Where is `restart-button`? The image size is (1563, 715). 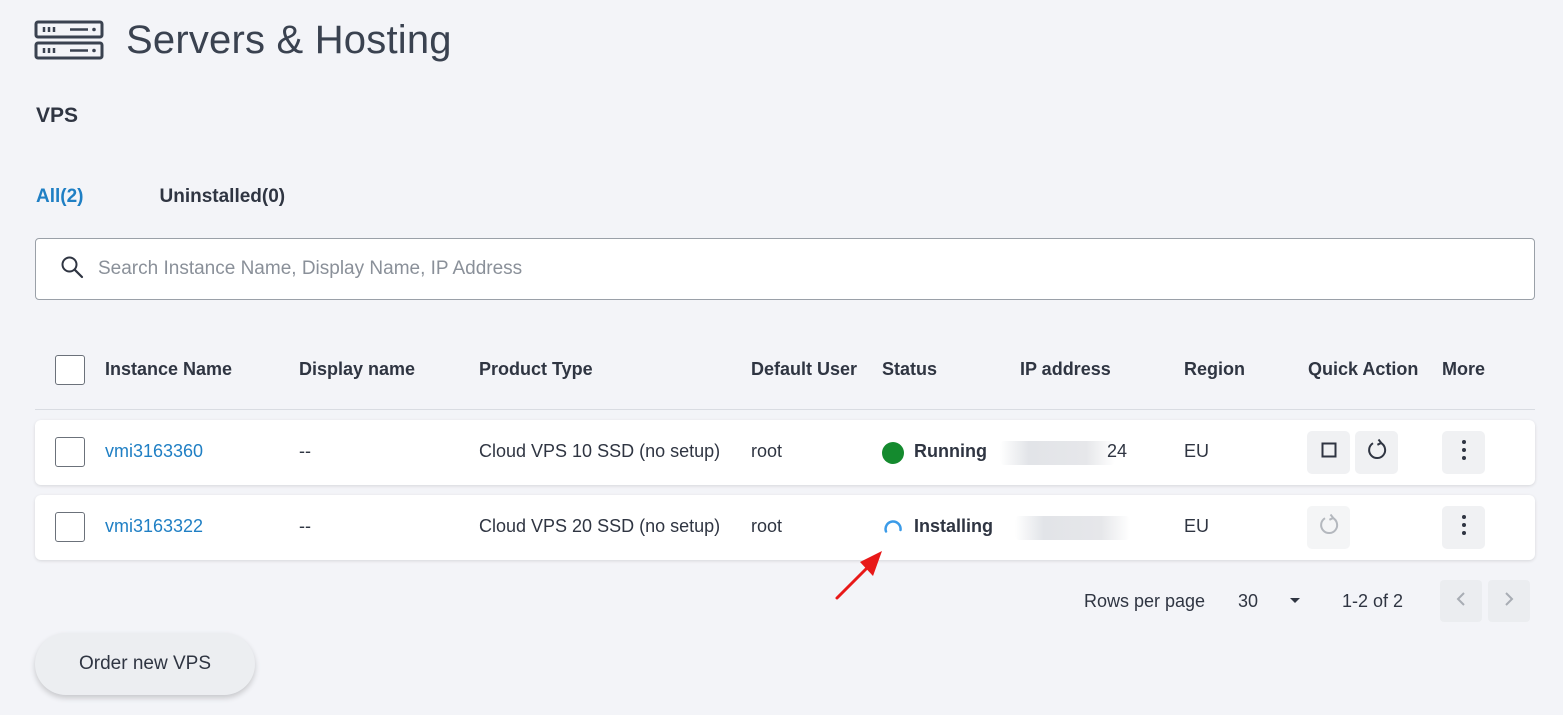
restart-button is located at coordinates (1376, 452).